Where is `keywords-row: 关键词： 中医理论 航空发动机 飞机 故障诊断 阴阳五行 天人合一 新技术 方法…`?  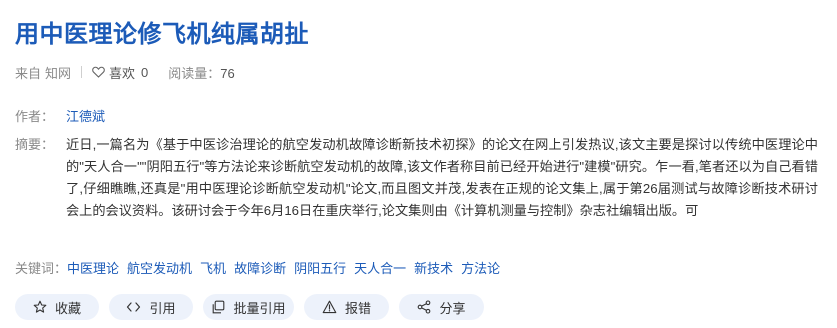 keywords-row: 关键词： 中医理论 航空发动机 飞机 故障诊断 阴阳五行 天人合一 新技术 方法… is located at coordinates (261, 269).